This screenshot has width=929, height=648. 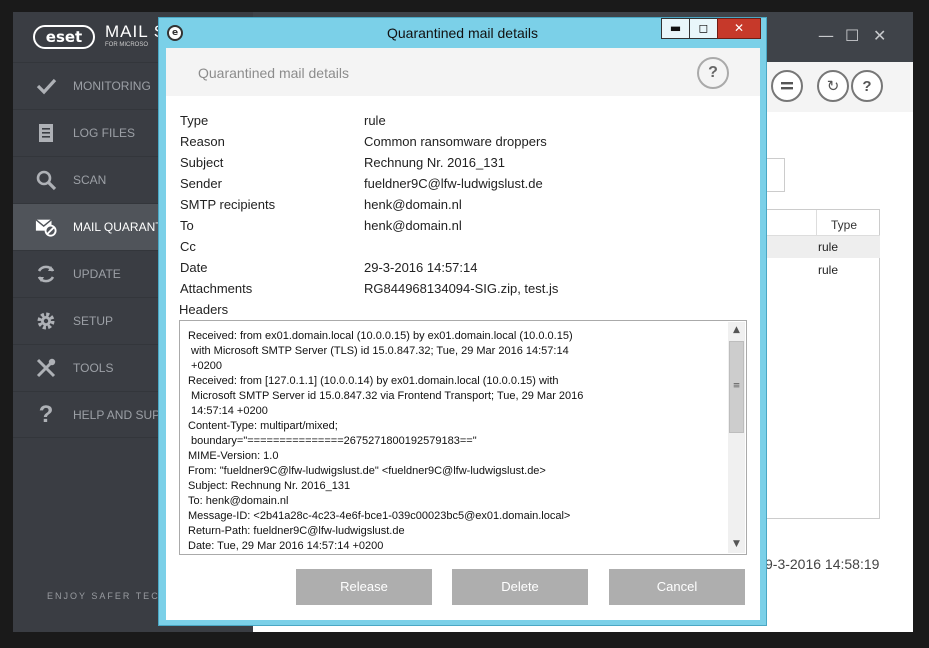 I want to click on tagline: ENJOY SAFER TECH, so click(x=108, y=596).